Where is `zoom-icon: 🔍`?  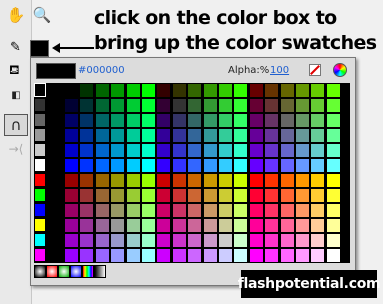 zoom-icon: 🔍 is located at coordinates (42, 15).